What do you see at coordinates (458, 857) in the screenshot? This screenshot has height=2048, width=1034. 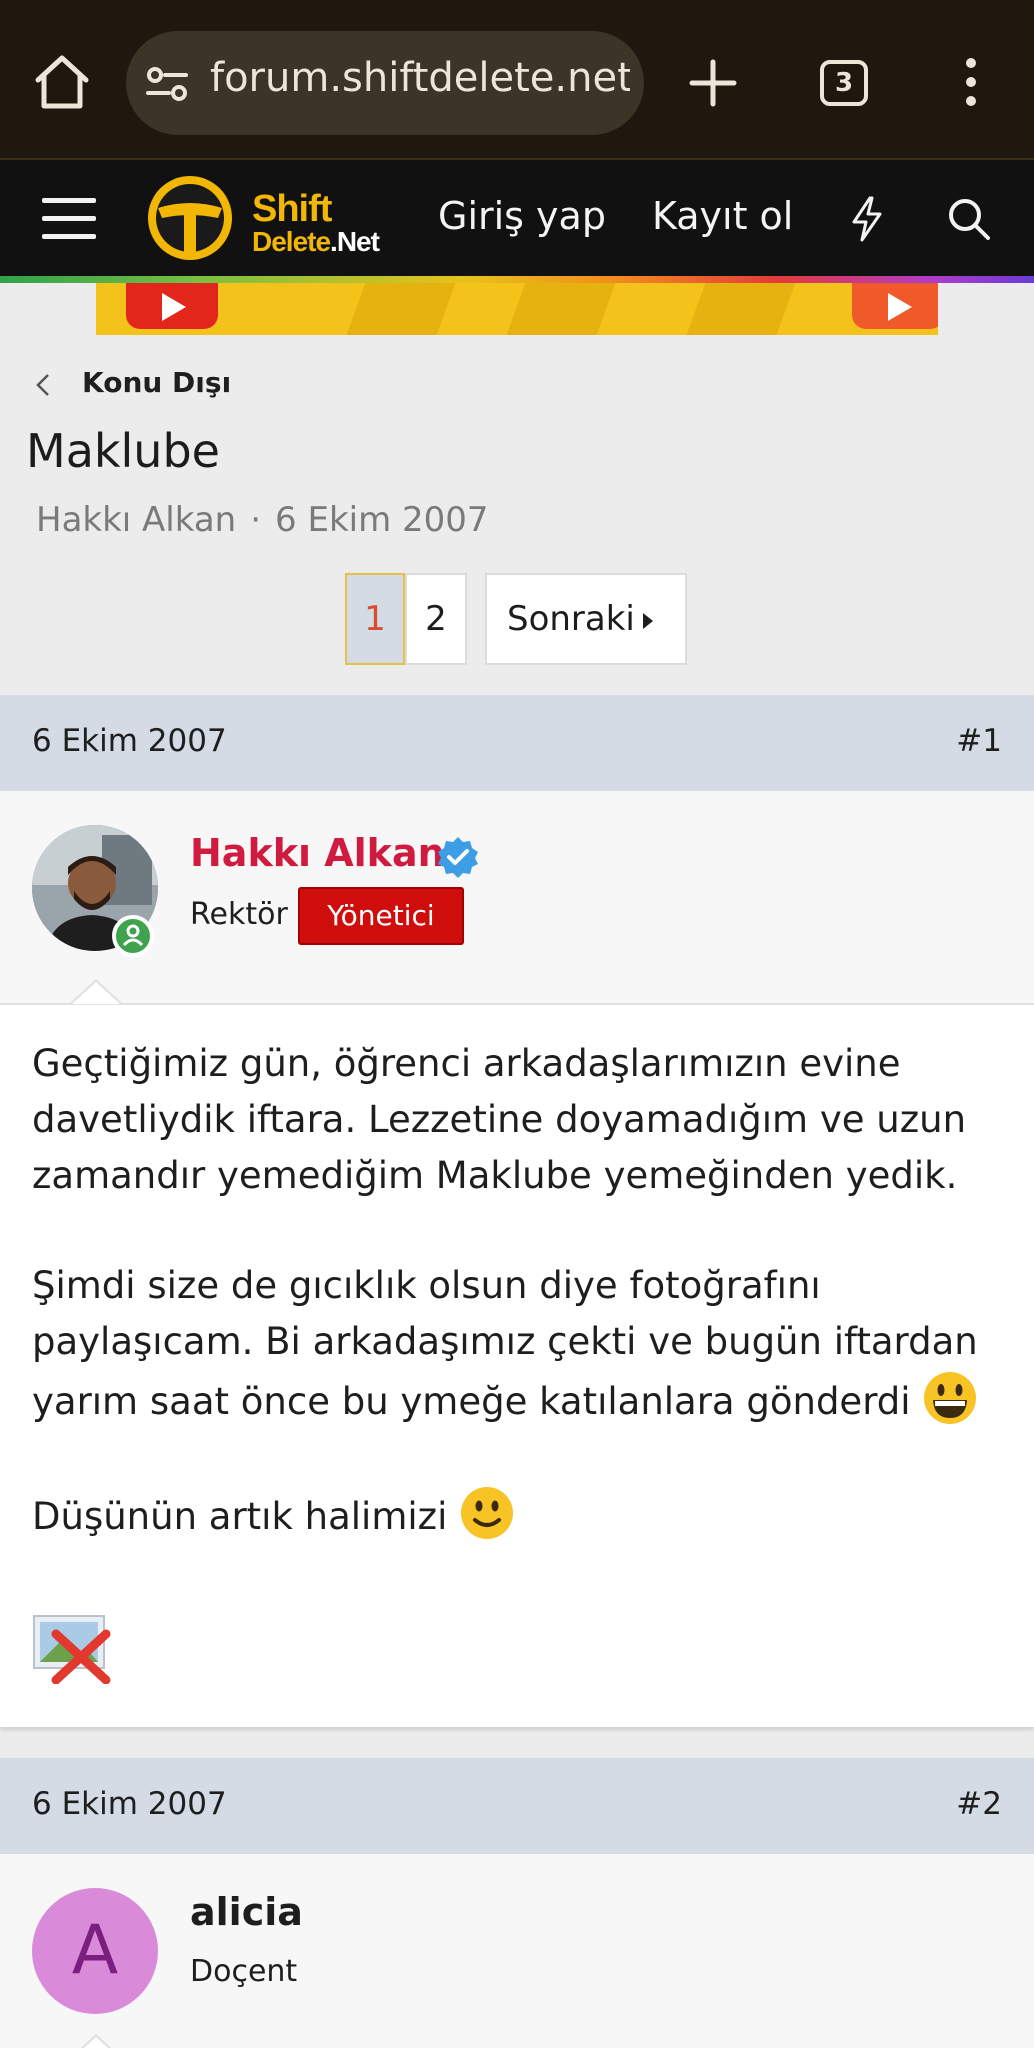 I see `verified-badge-icon` at bounding box center [458, 857].